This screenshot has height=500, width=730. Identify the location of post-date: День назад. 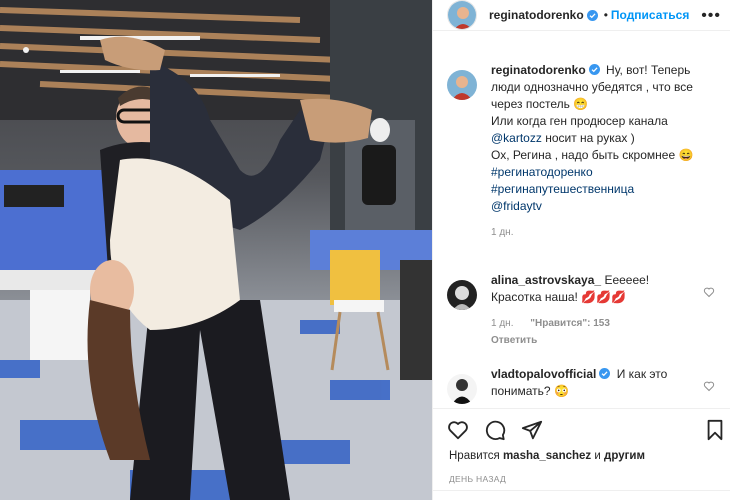
(477, 479).